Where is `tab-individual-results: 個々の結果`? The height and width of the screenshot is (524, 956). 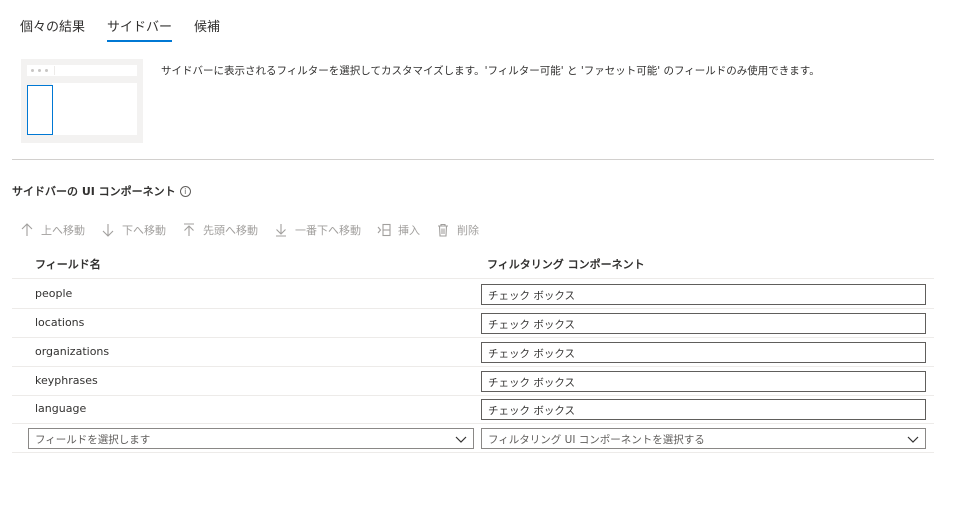 tab-individual-results: 個々の結果 is located at coordinates (52, 27).